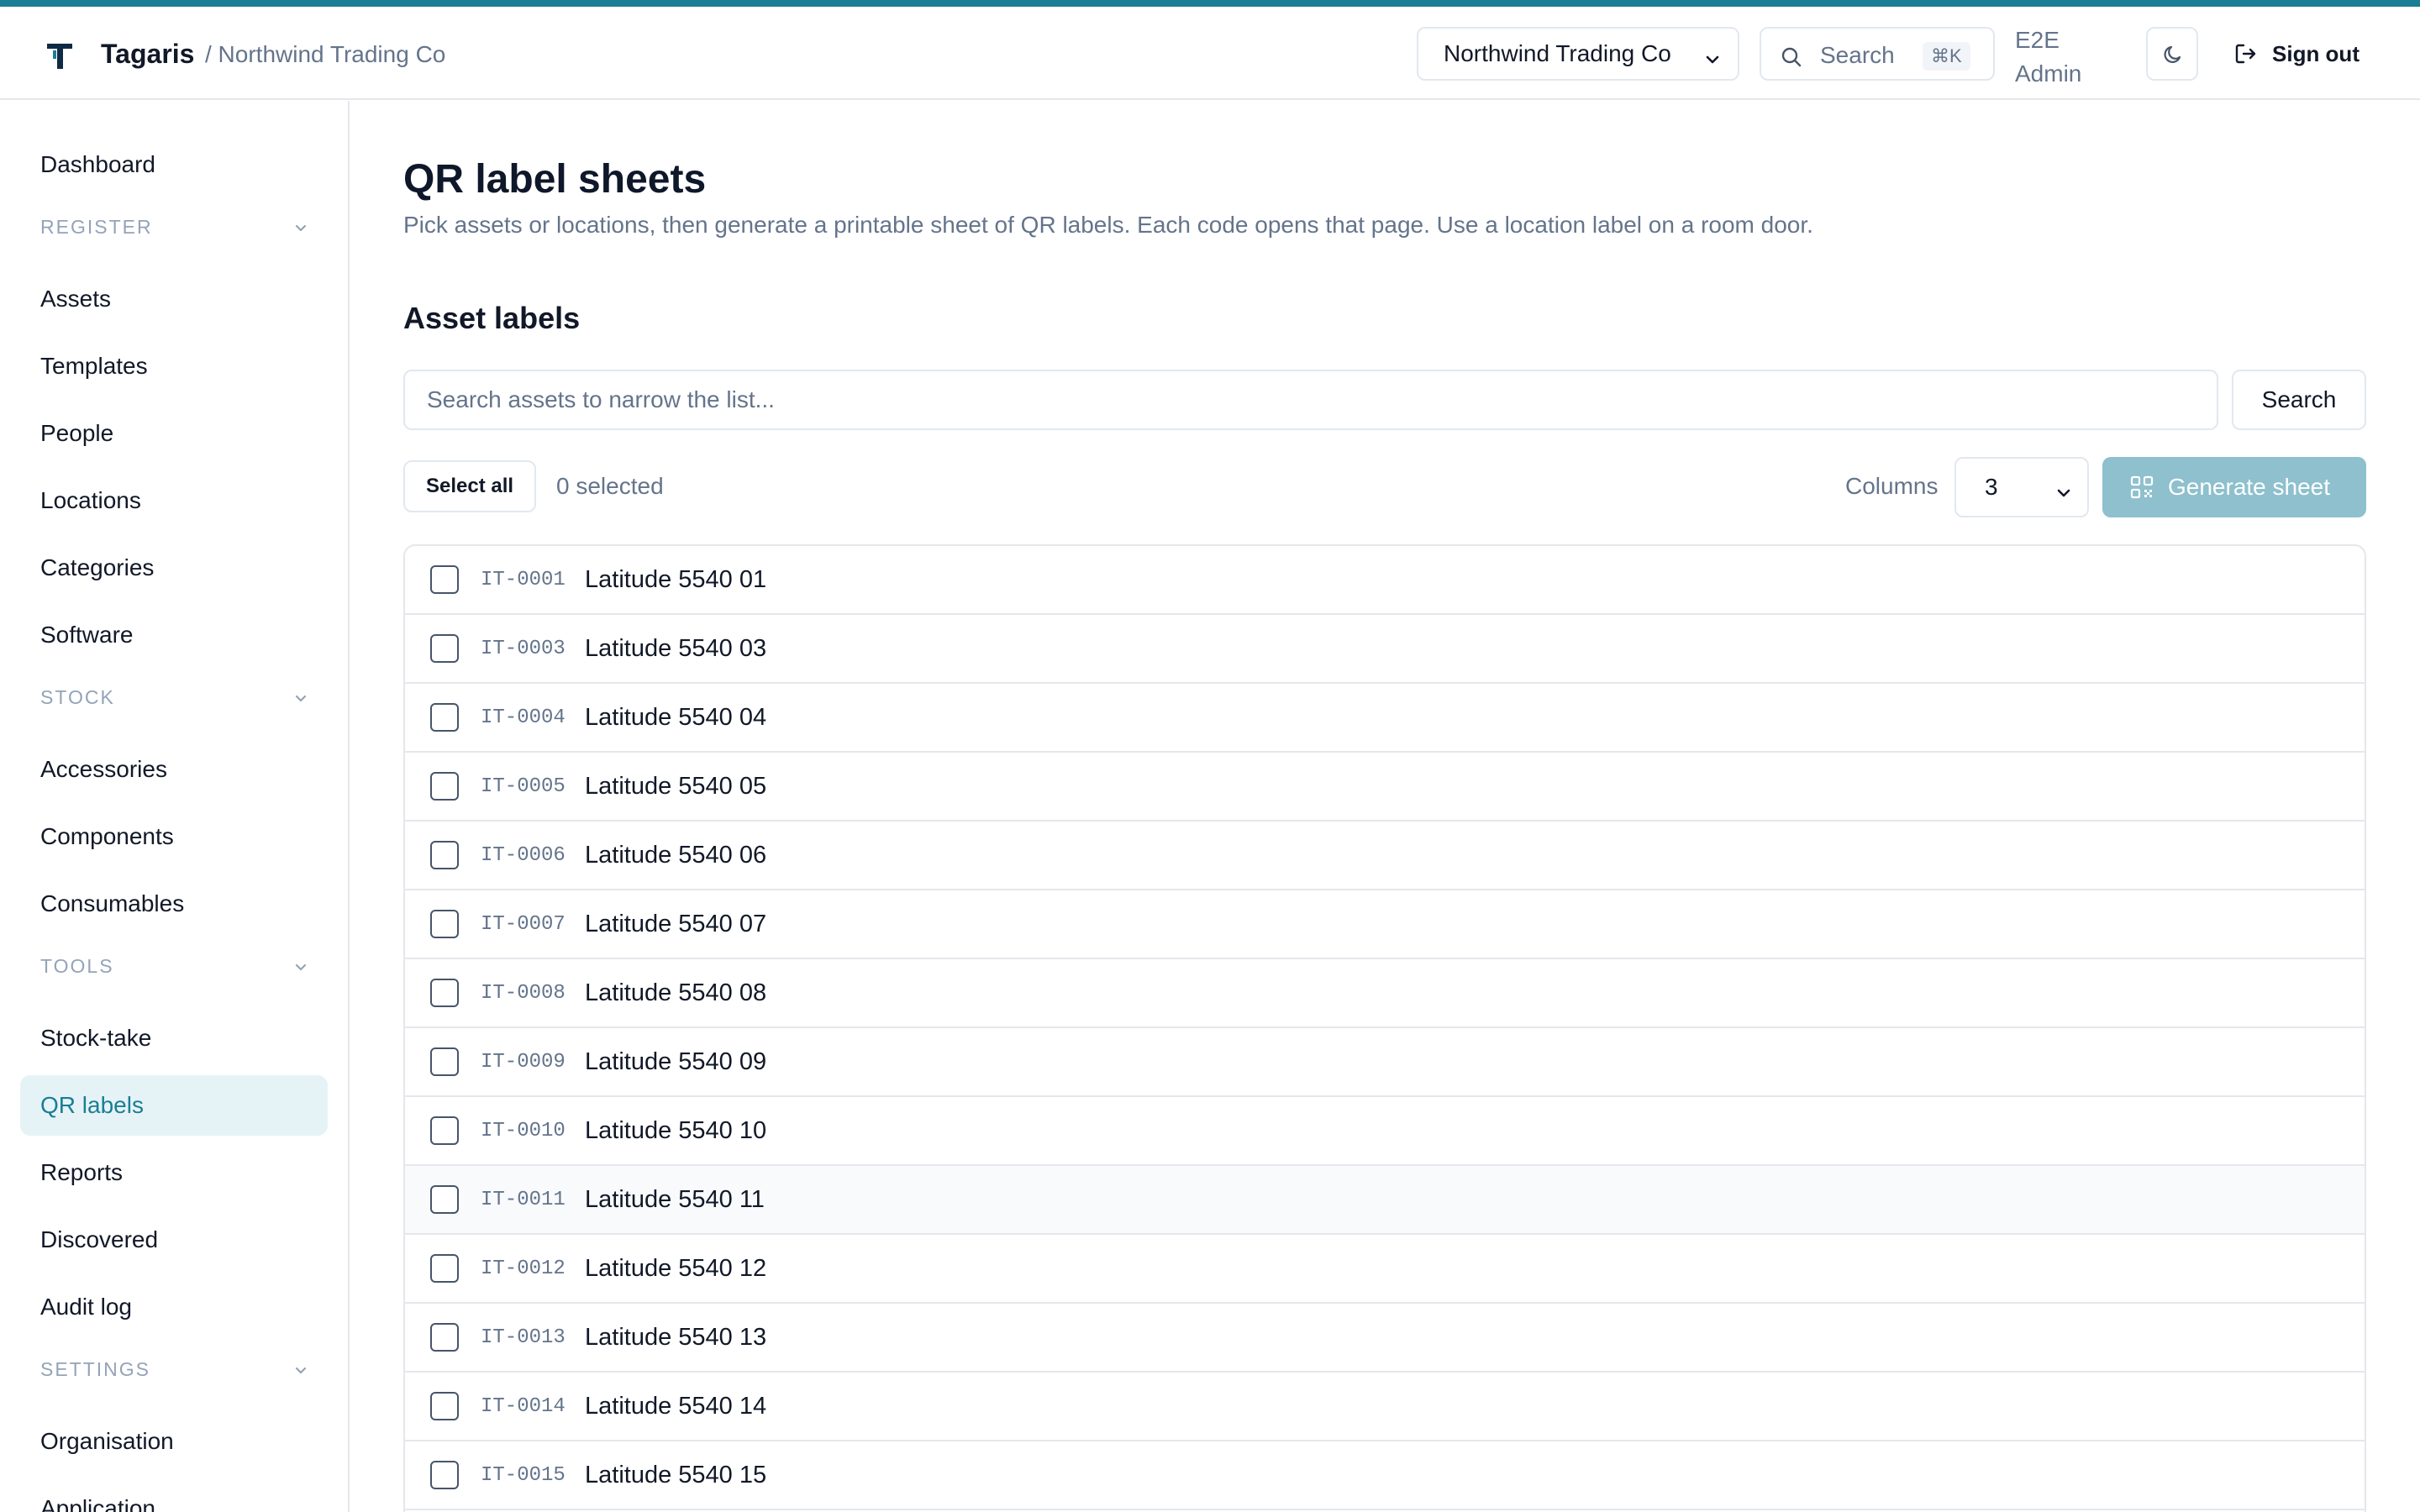 The image size is (2420, 1512). Describe the element at coordinates (1385, 1269) in the screenshot. I see `list-item: IT-0012 Latitude 5540 12` at that location.